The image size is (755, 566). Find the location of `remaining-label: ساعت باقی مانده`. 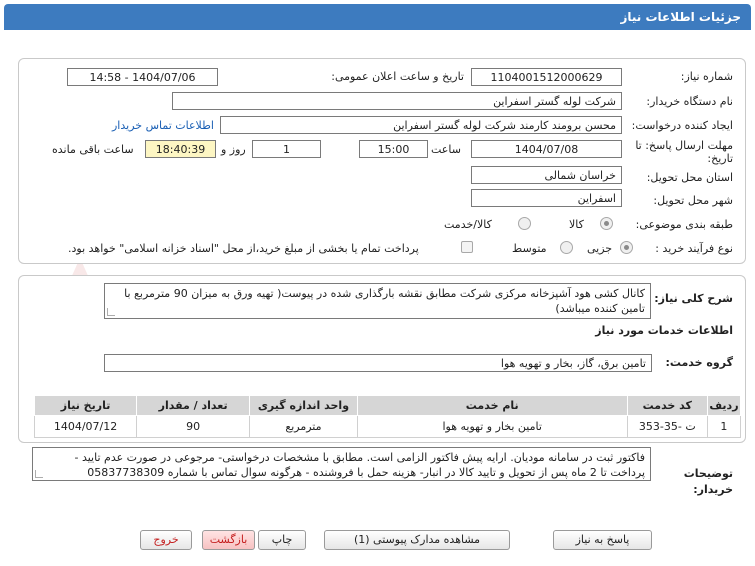

remaining-label: ساعت باقی مانده is located at coordinates (93, 149).